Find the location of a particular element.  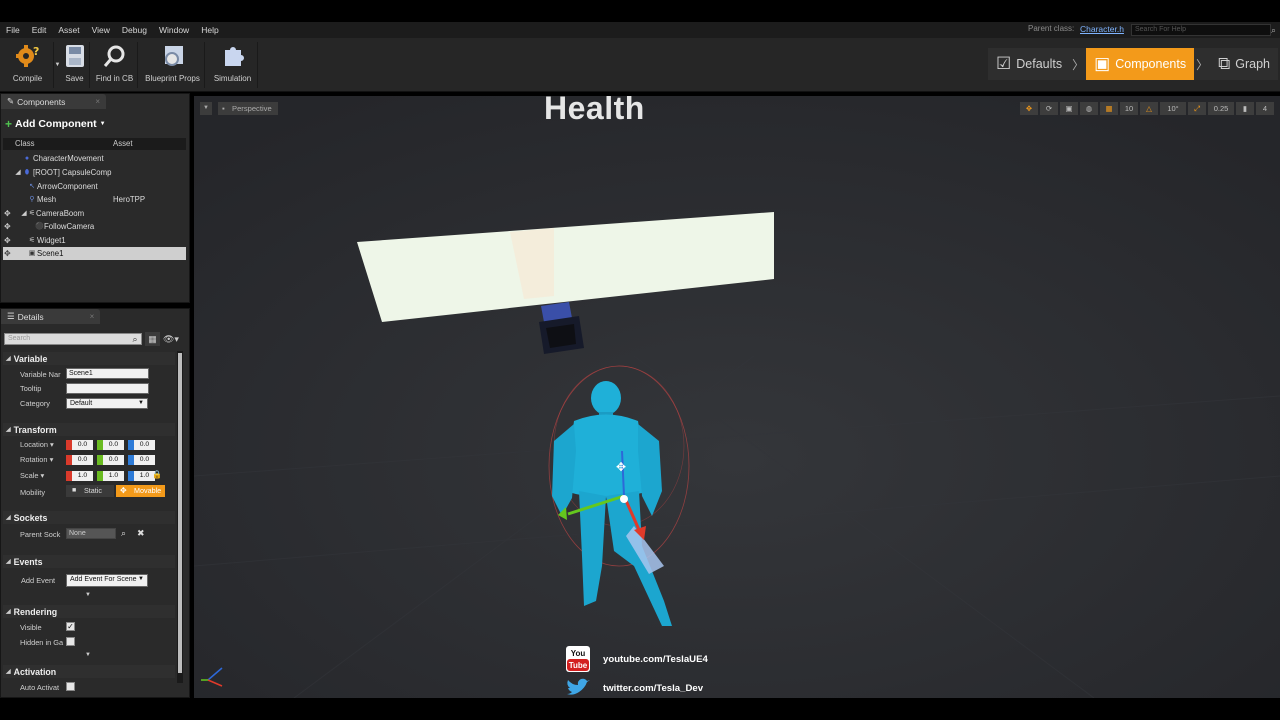

category-sockets: ◢ Sockets is located at coordinates (89, 517).